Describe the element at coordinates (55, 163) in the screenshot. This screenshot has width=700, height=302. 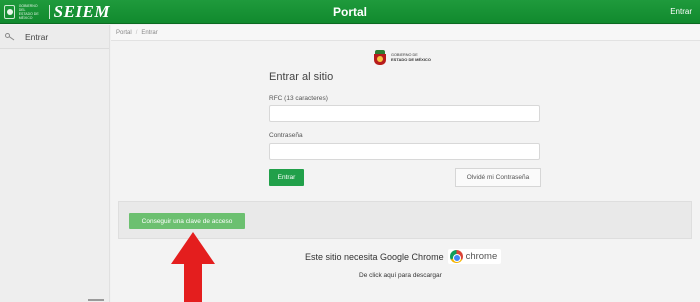
I see `sidebar: Entrar` at that location.